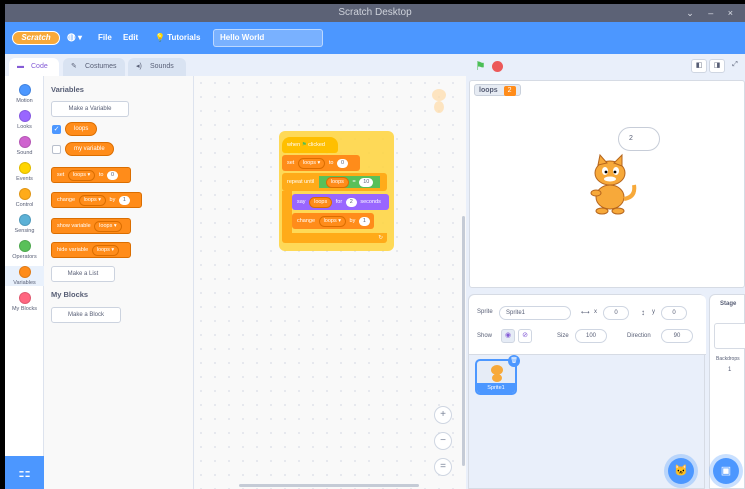  I want to click on show-hidden-button: ⊘, so click(525, 336).